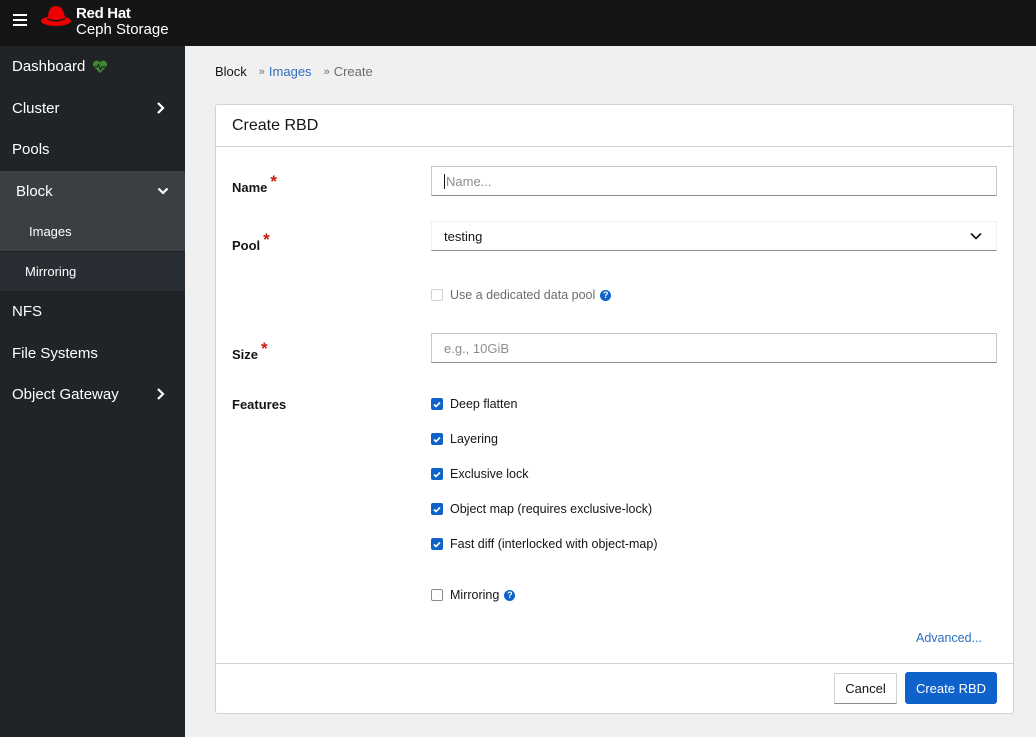 This screenshot has height=737, width=1036. I want to click on sidebar-item-label: Pools, so click(31, 149).